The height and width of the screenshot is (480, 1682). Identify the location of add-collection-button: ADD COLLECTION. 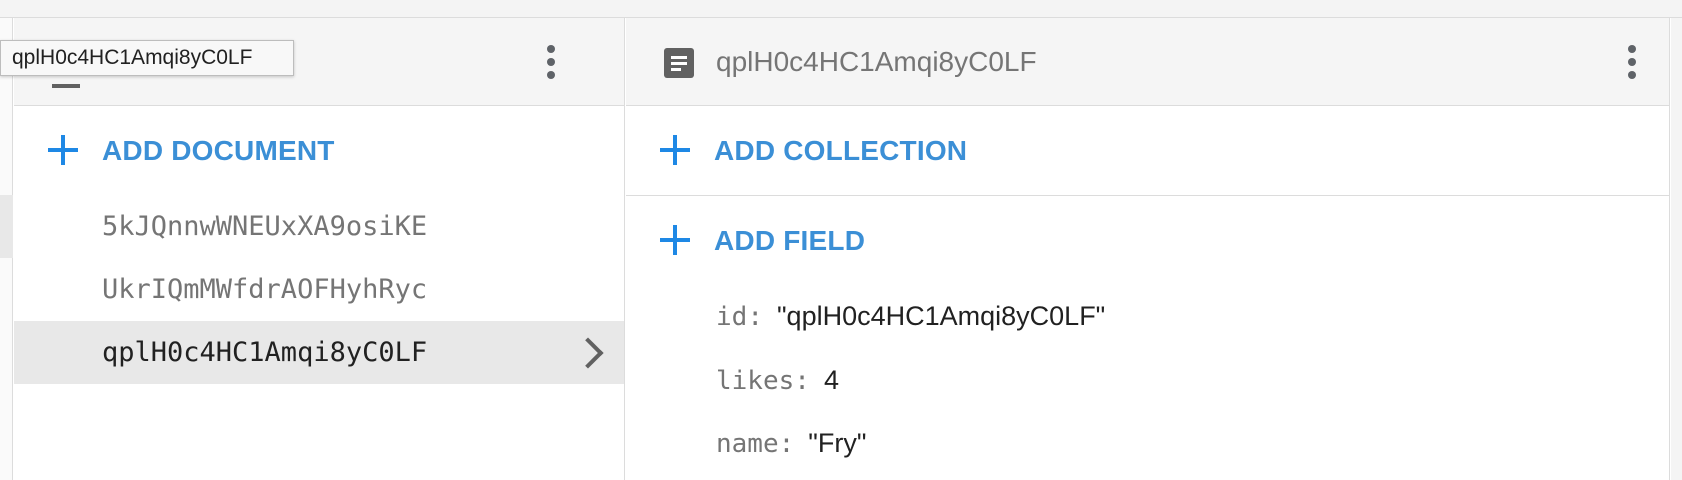
(1147, 151).